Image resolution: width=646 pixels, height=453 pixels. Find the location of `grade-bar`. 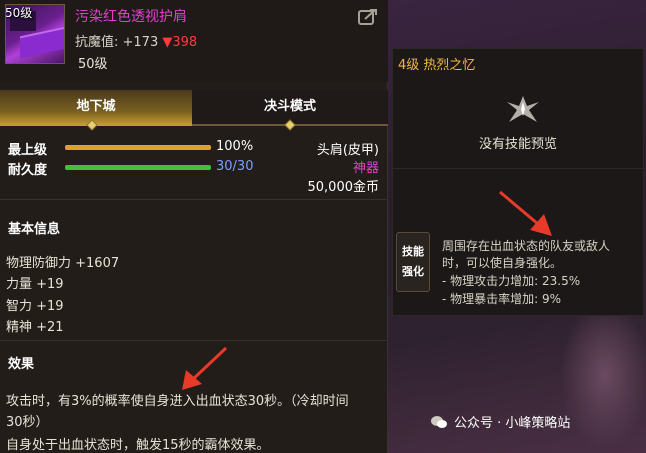

grade-bar is located at coordinates (138, 147).